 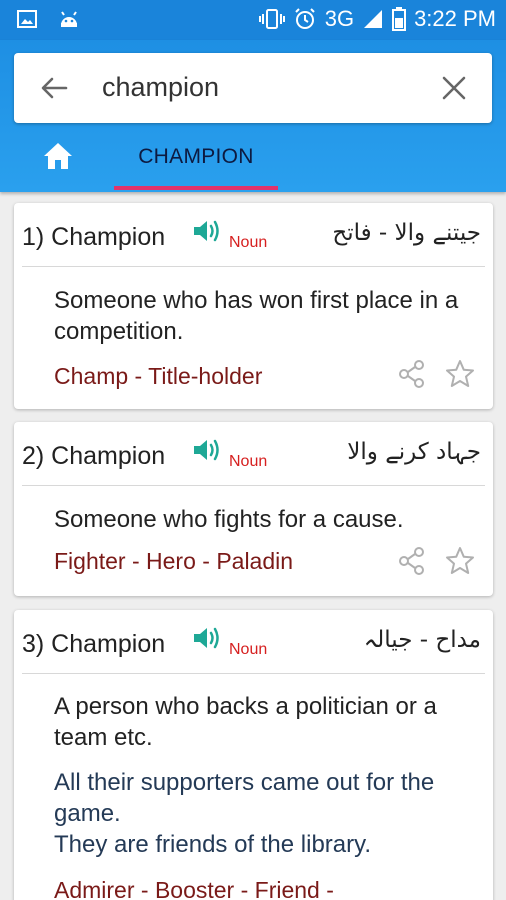 I want to click on entry-header: 2) Champion Noun جہاد کرنے والا, so click(x=253, y=454).